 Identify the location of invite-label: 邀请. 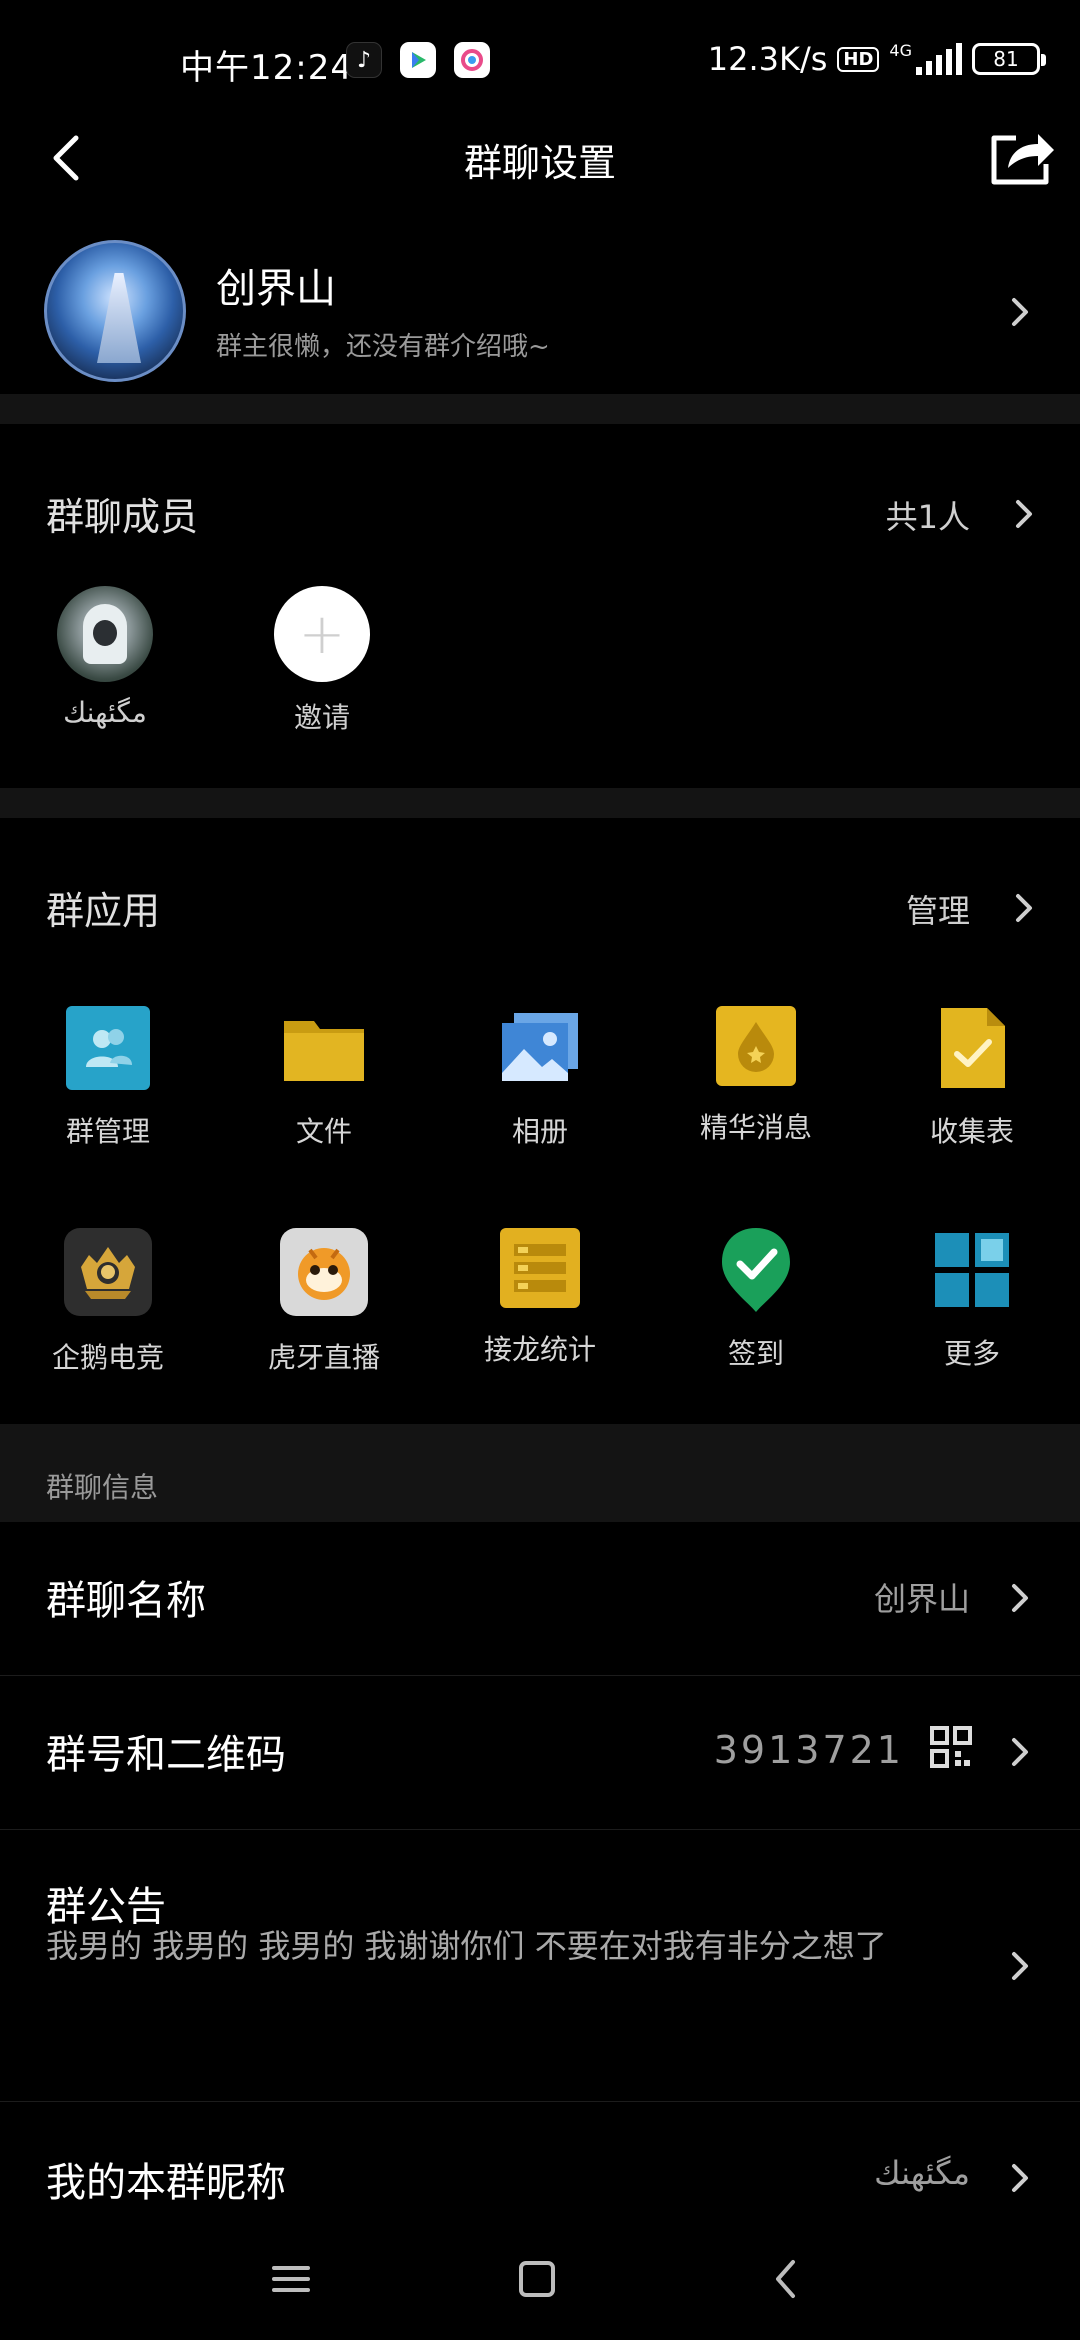
(321, 717).